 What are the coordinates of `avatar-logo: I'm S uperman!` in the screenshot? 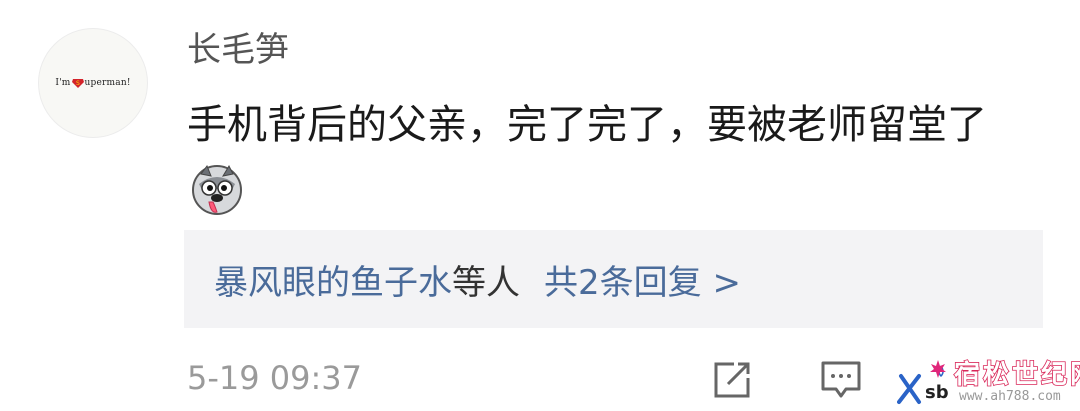 It's located at (92, 83).